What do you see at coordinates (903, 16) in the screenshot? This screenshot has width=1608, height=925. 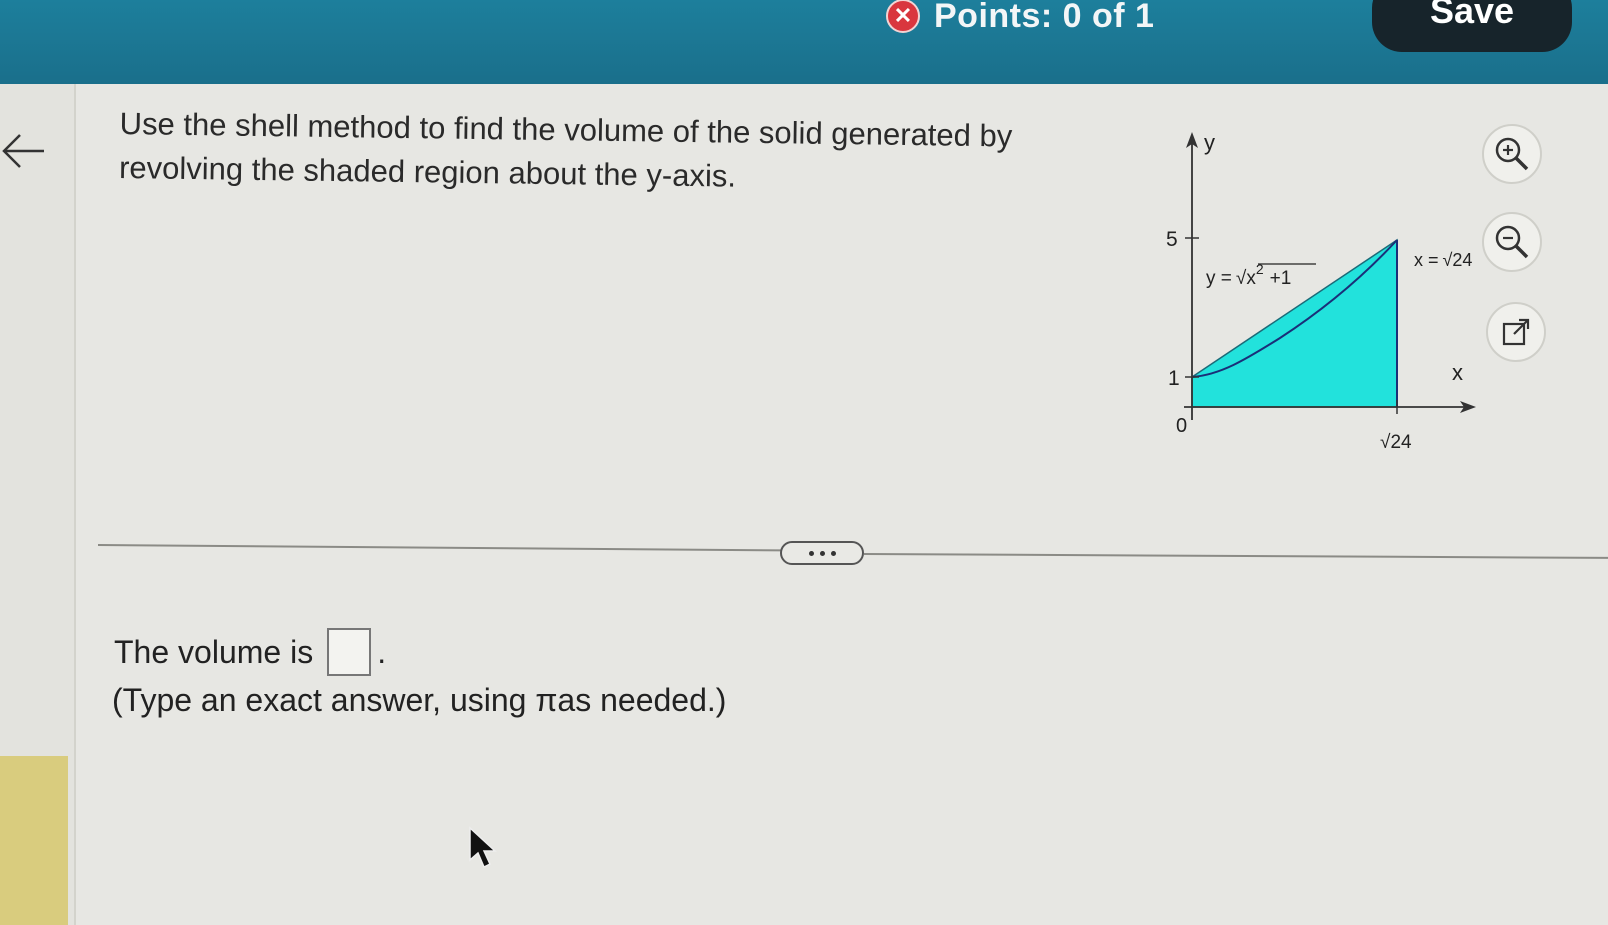 I see `x-circle-icon: ✕` at bounding box center [903, 16].